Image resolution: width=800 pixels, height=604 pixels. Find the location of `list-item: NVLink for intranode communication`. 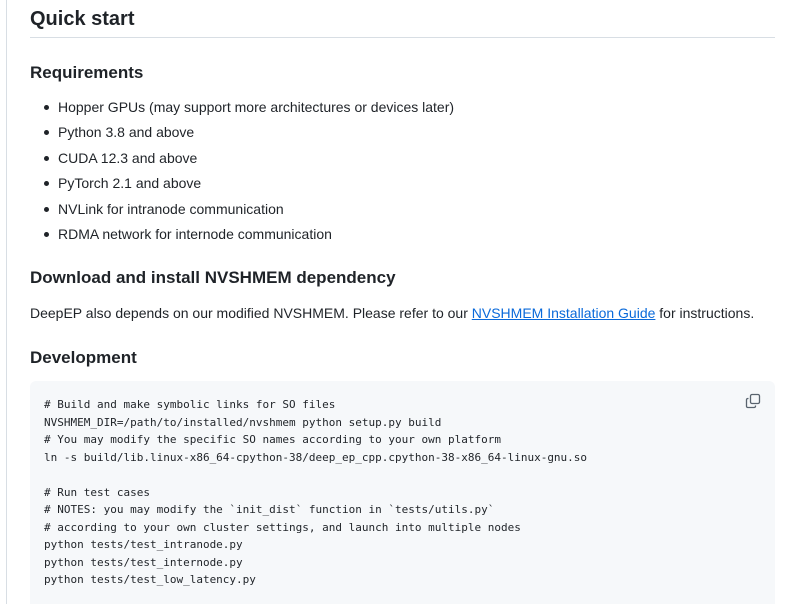

list-item: NVLink for intranode communication is located at coordinates (242, 210).